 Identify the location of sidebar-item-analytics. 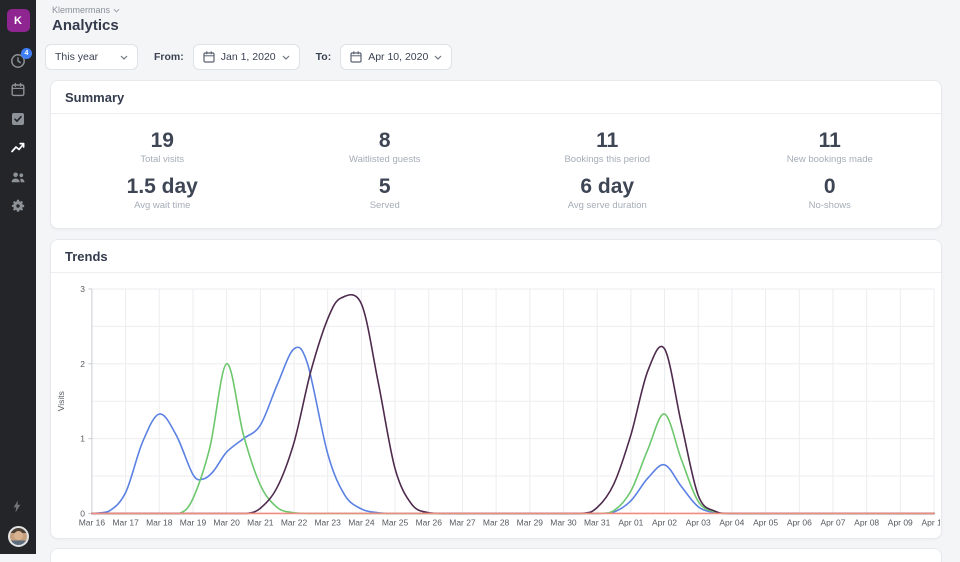
(18, 148).